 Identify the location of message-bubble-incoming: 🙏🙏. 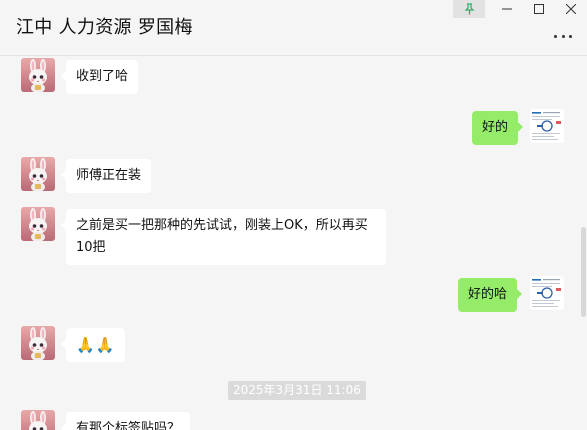
(93, 345).